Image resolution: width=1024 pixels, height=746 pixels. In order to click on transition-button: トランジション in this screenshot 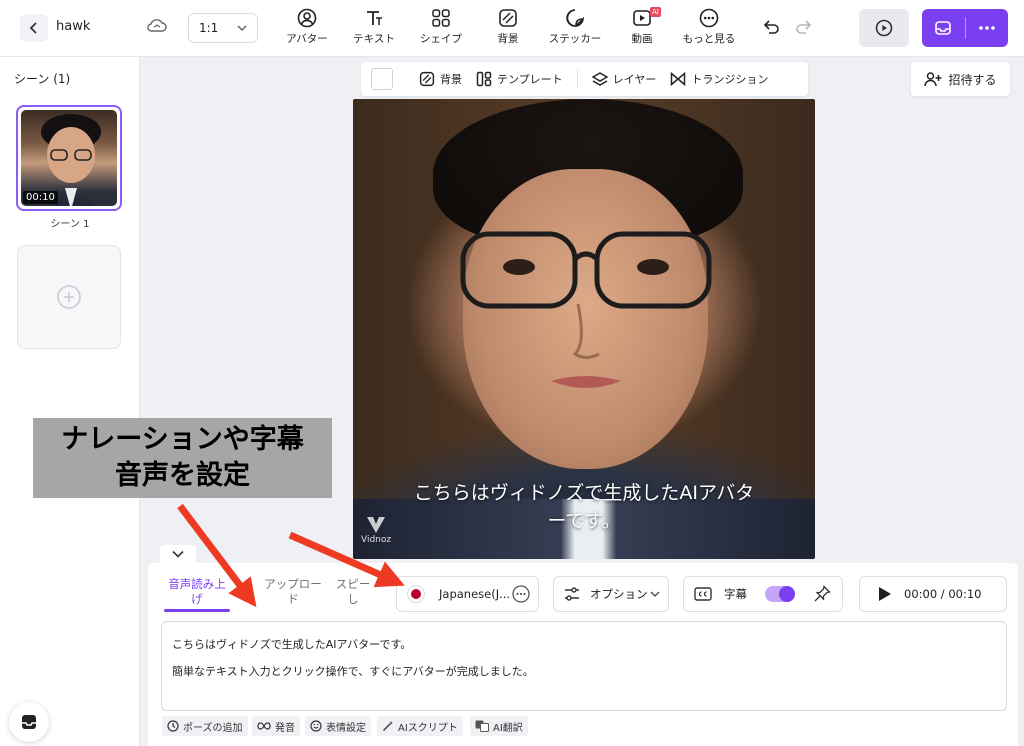, I will do `click(719, 79)`.